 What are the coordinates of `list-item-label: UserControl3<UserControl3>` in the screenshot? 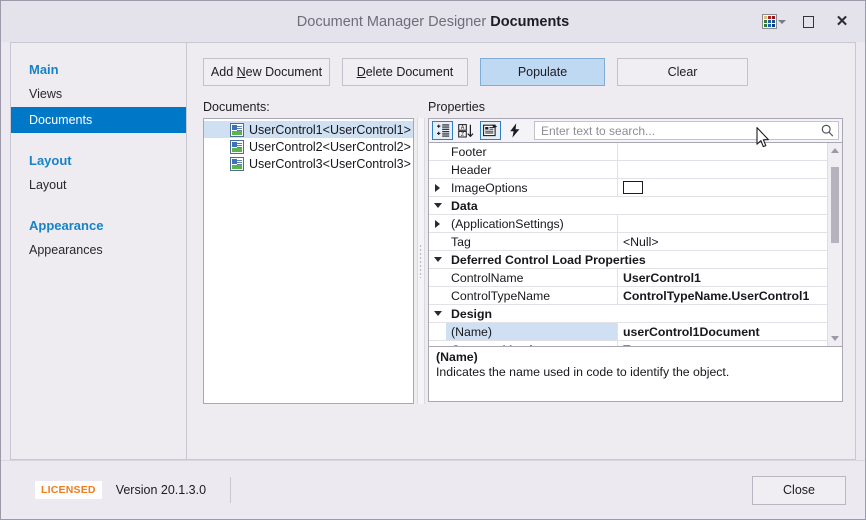 It's located at (330, 163).